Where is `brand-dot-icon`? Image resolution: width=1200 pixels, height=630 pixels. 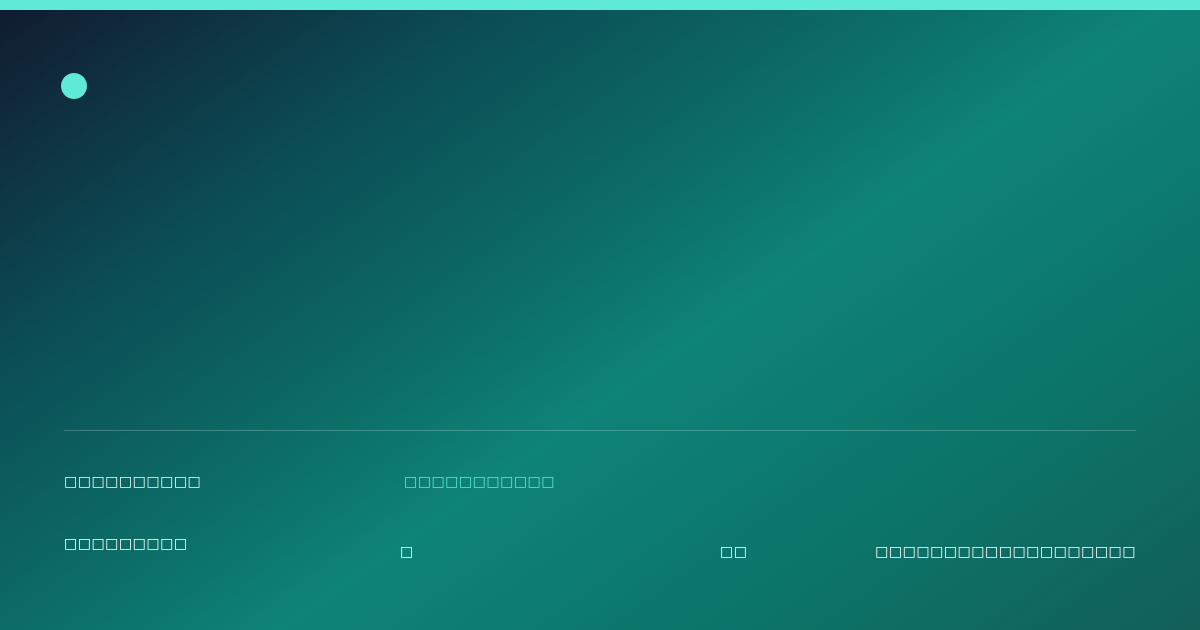 brand-dot-icon is located at coordinates (74, 86).